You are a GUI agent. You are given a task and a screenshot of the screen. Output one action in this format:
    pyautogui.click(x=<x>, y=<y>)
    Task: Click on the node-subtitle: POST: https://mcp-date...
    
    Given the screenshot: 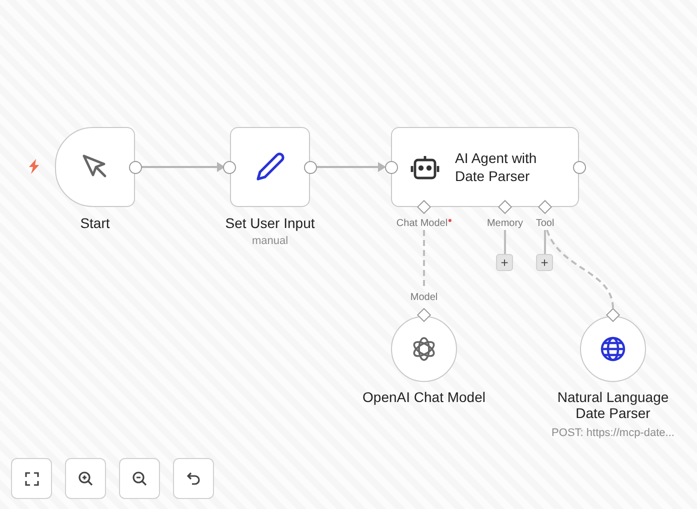 What is the action you would take?
    pyautogui.click(x=613, y=433)
    